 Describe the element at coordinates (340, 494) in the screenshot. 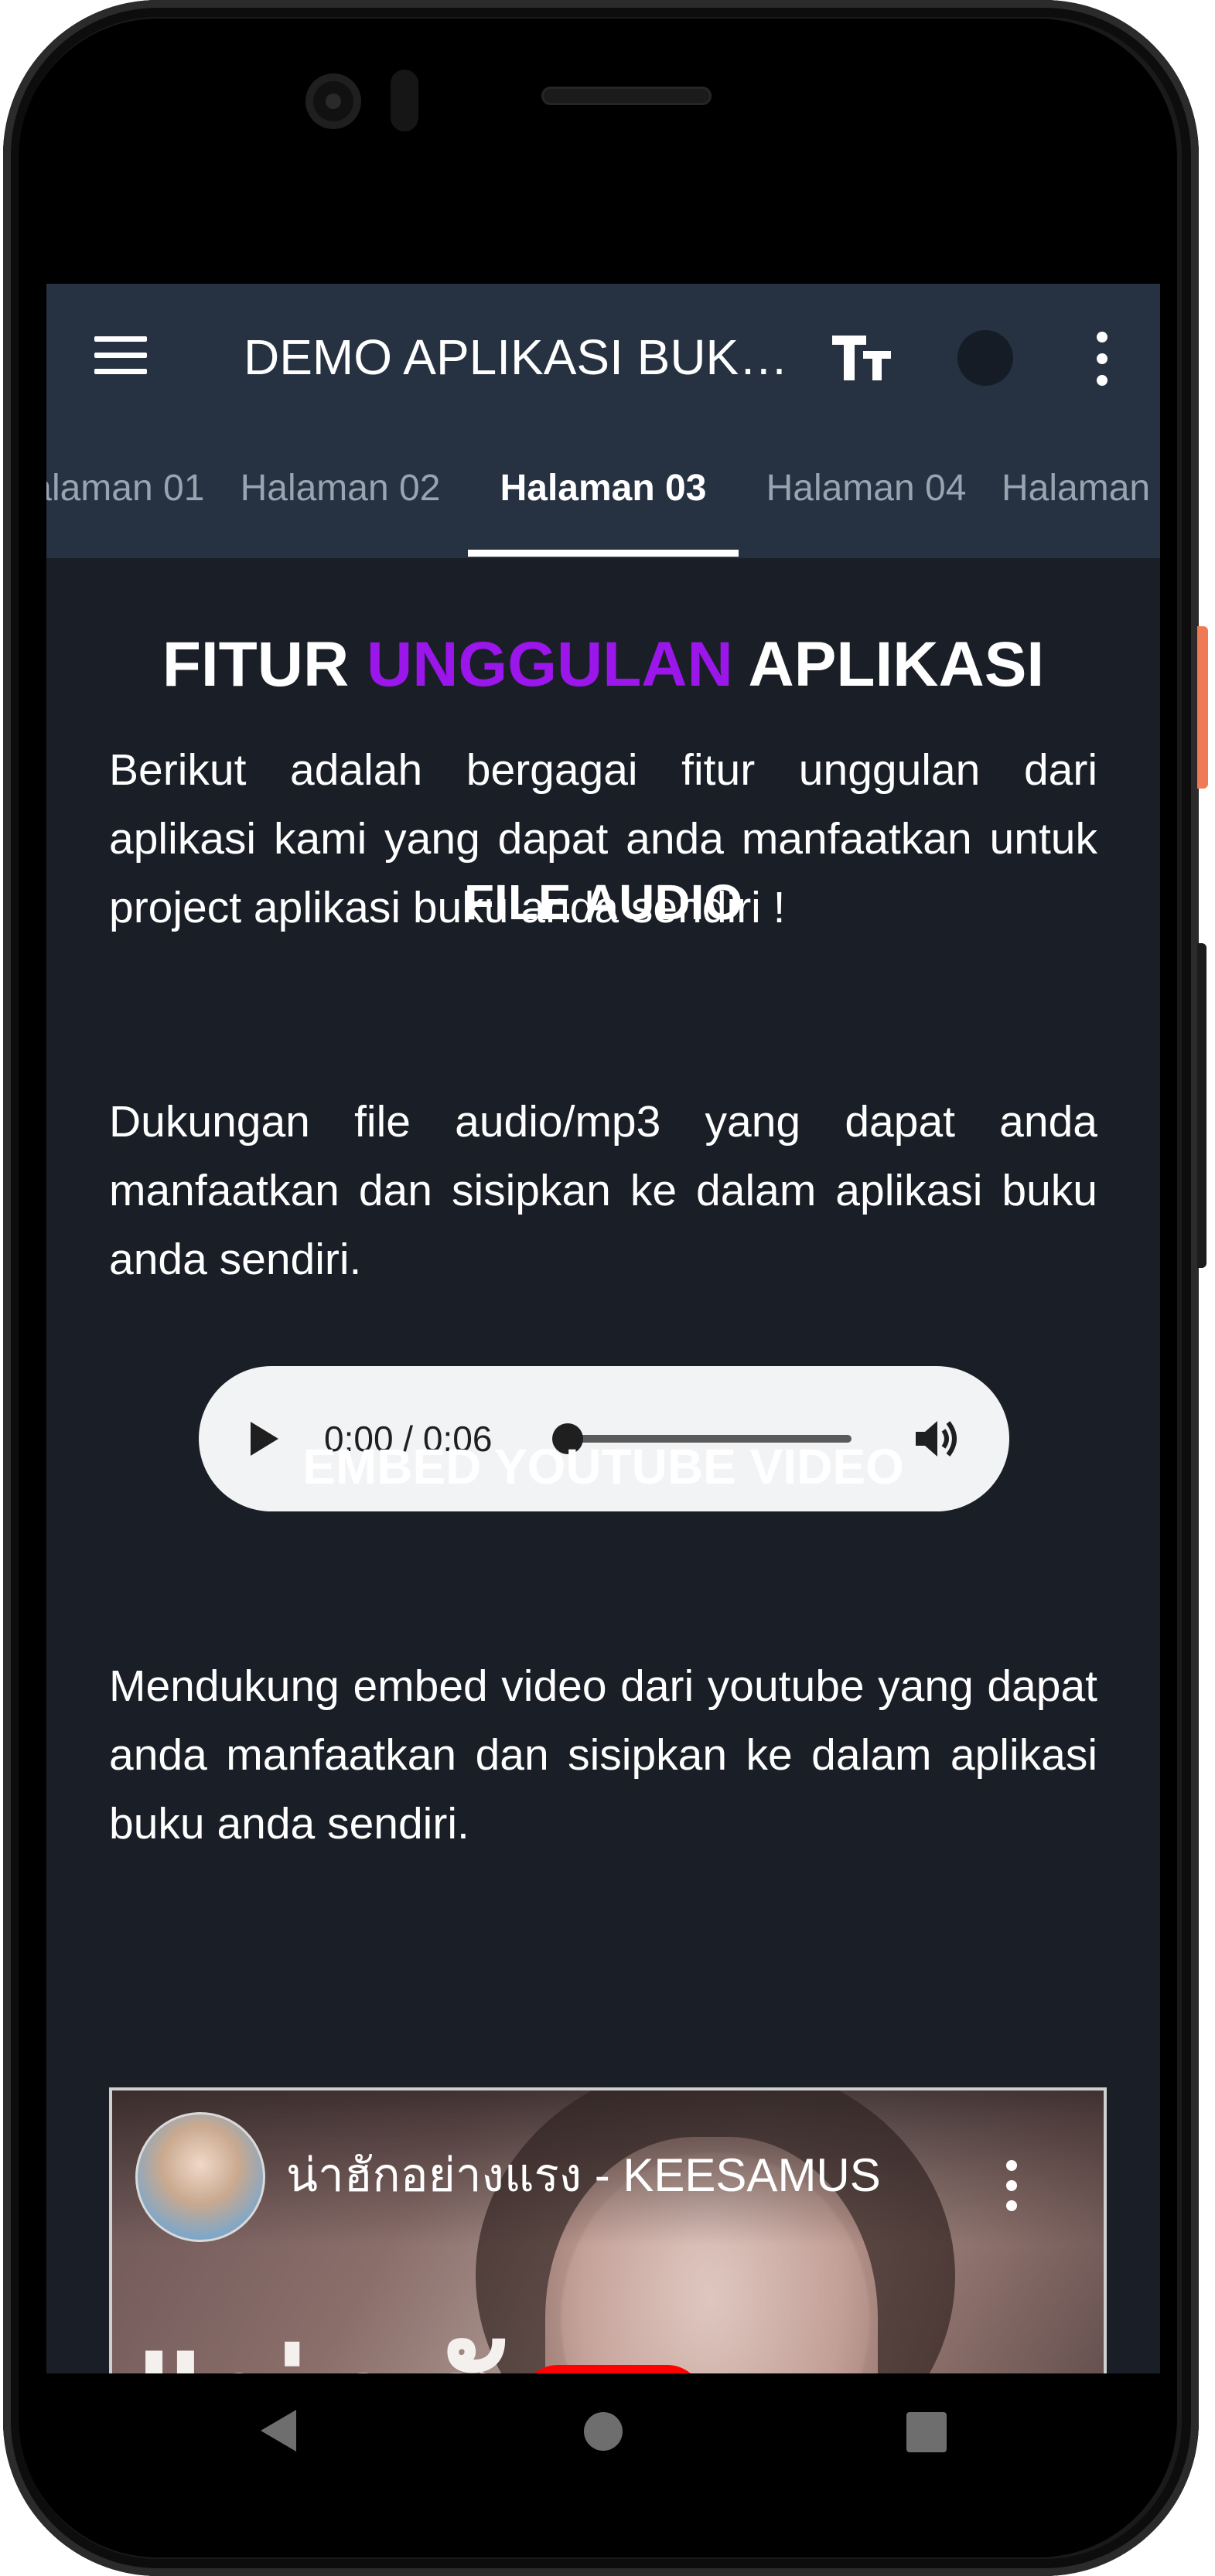

I see `tab-halaman-02: Halaman 02` at that location.